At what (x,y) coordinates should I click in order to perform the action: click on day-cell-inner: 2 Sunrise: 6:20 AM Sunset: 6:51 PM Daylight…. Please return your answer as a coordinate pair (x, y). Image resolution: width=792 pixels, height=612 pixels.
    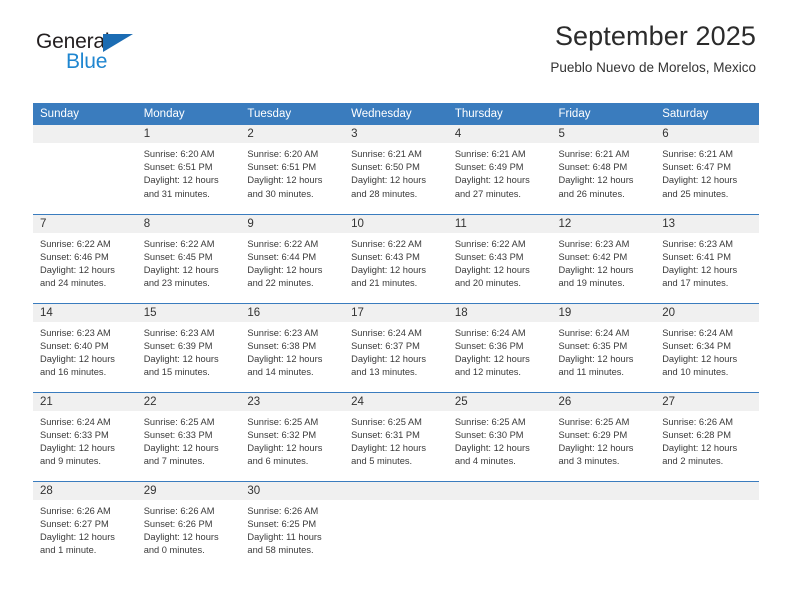
    Looking at the image, I should click on (292, 169).